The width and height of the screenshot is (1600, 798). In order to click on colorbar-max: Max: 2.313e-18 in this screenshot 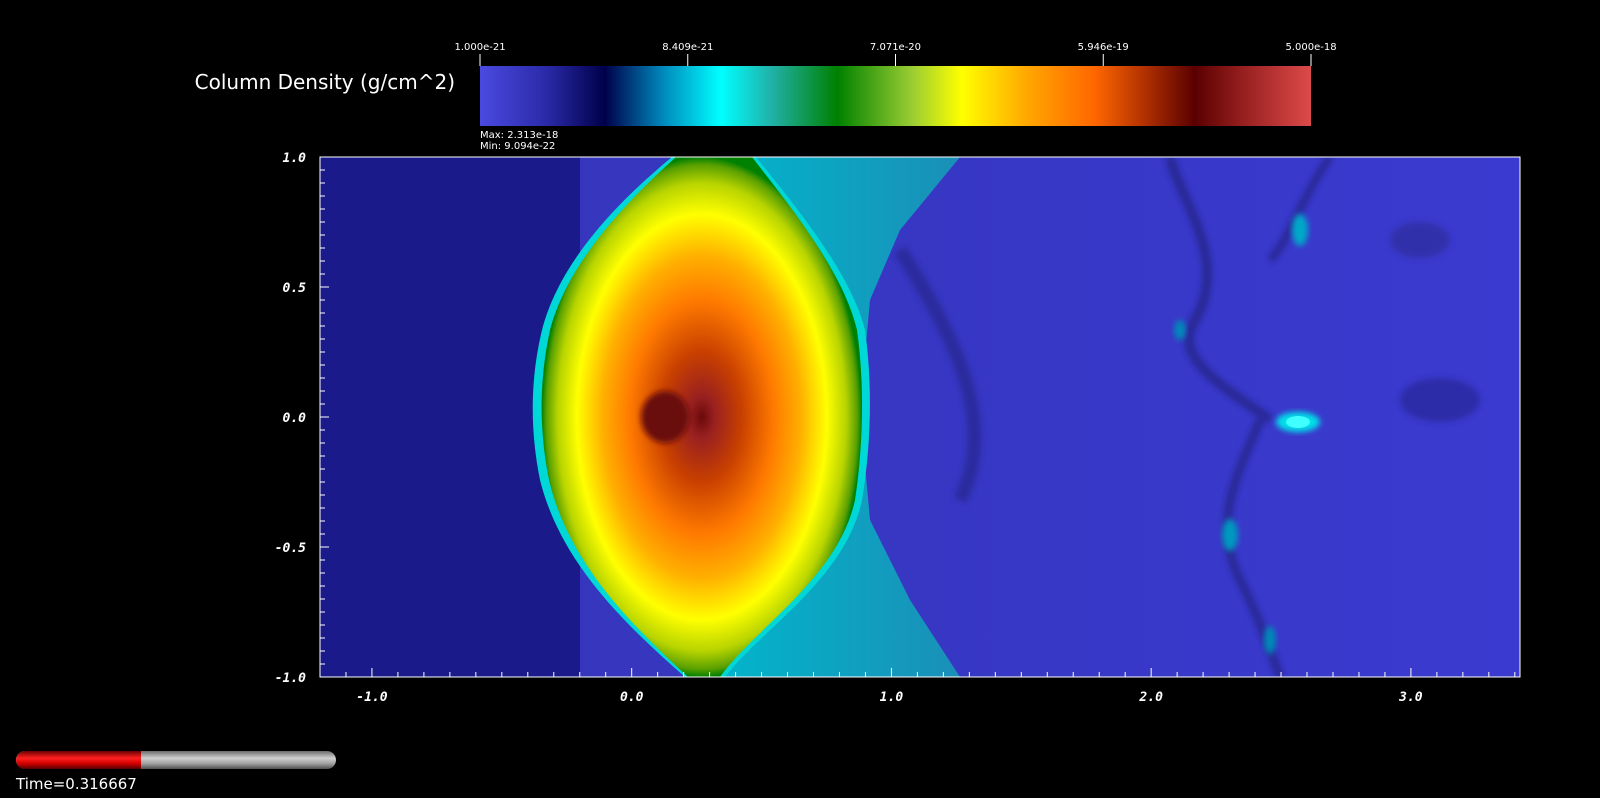, I will do `click(519, 135)`.